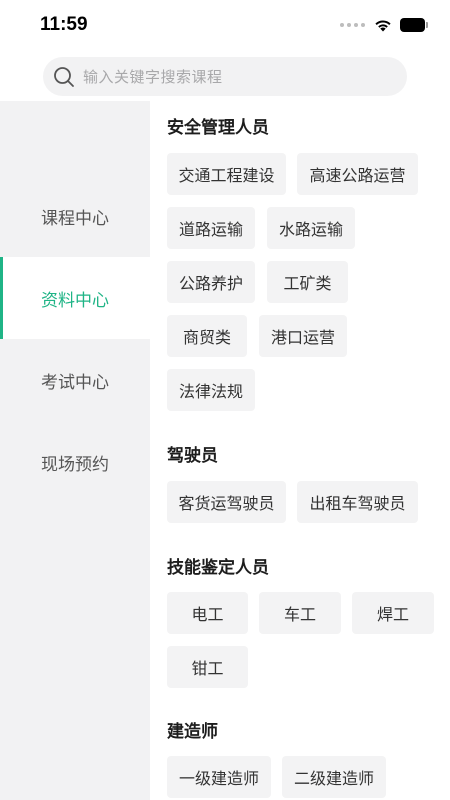  I want to click on tag-item: 道路运输, so click(211, 228).